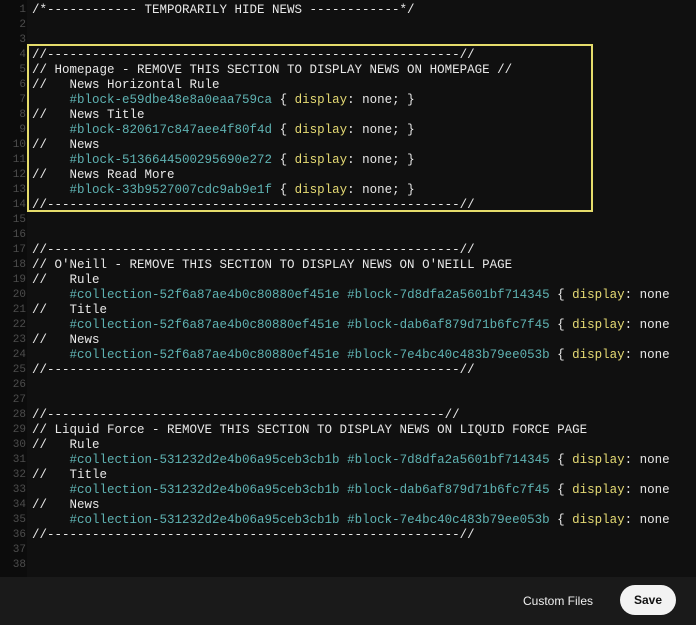 The width and height of the screenshot is (696, 625). I want to click on code-text: // News Read More, so click(103, 175).